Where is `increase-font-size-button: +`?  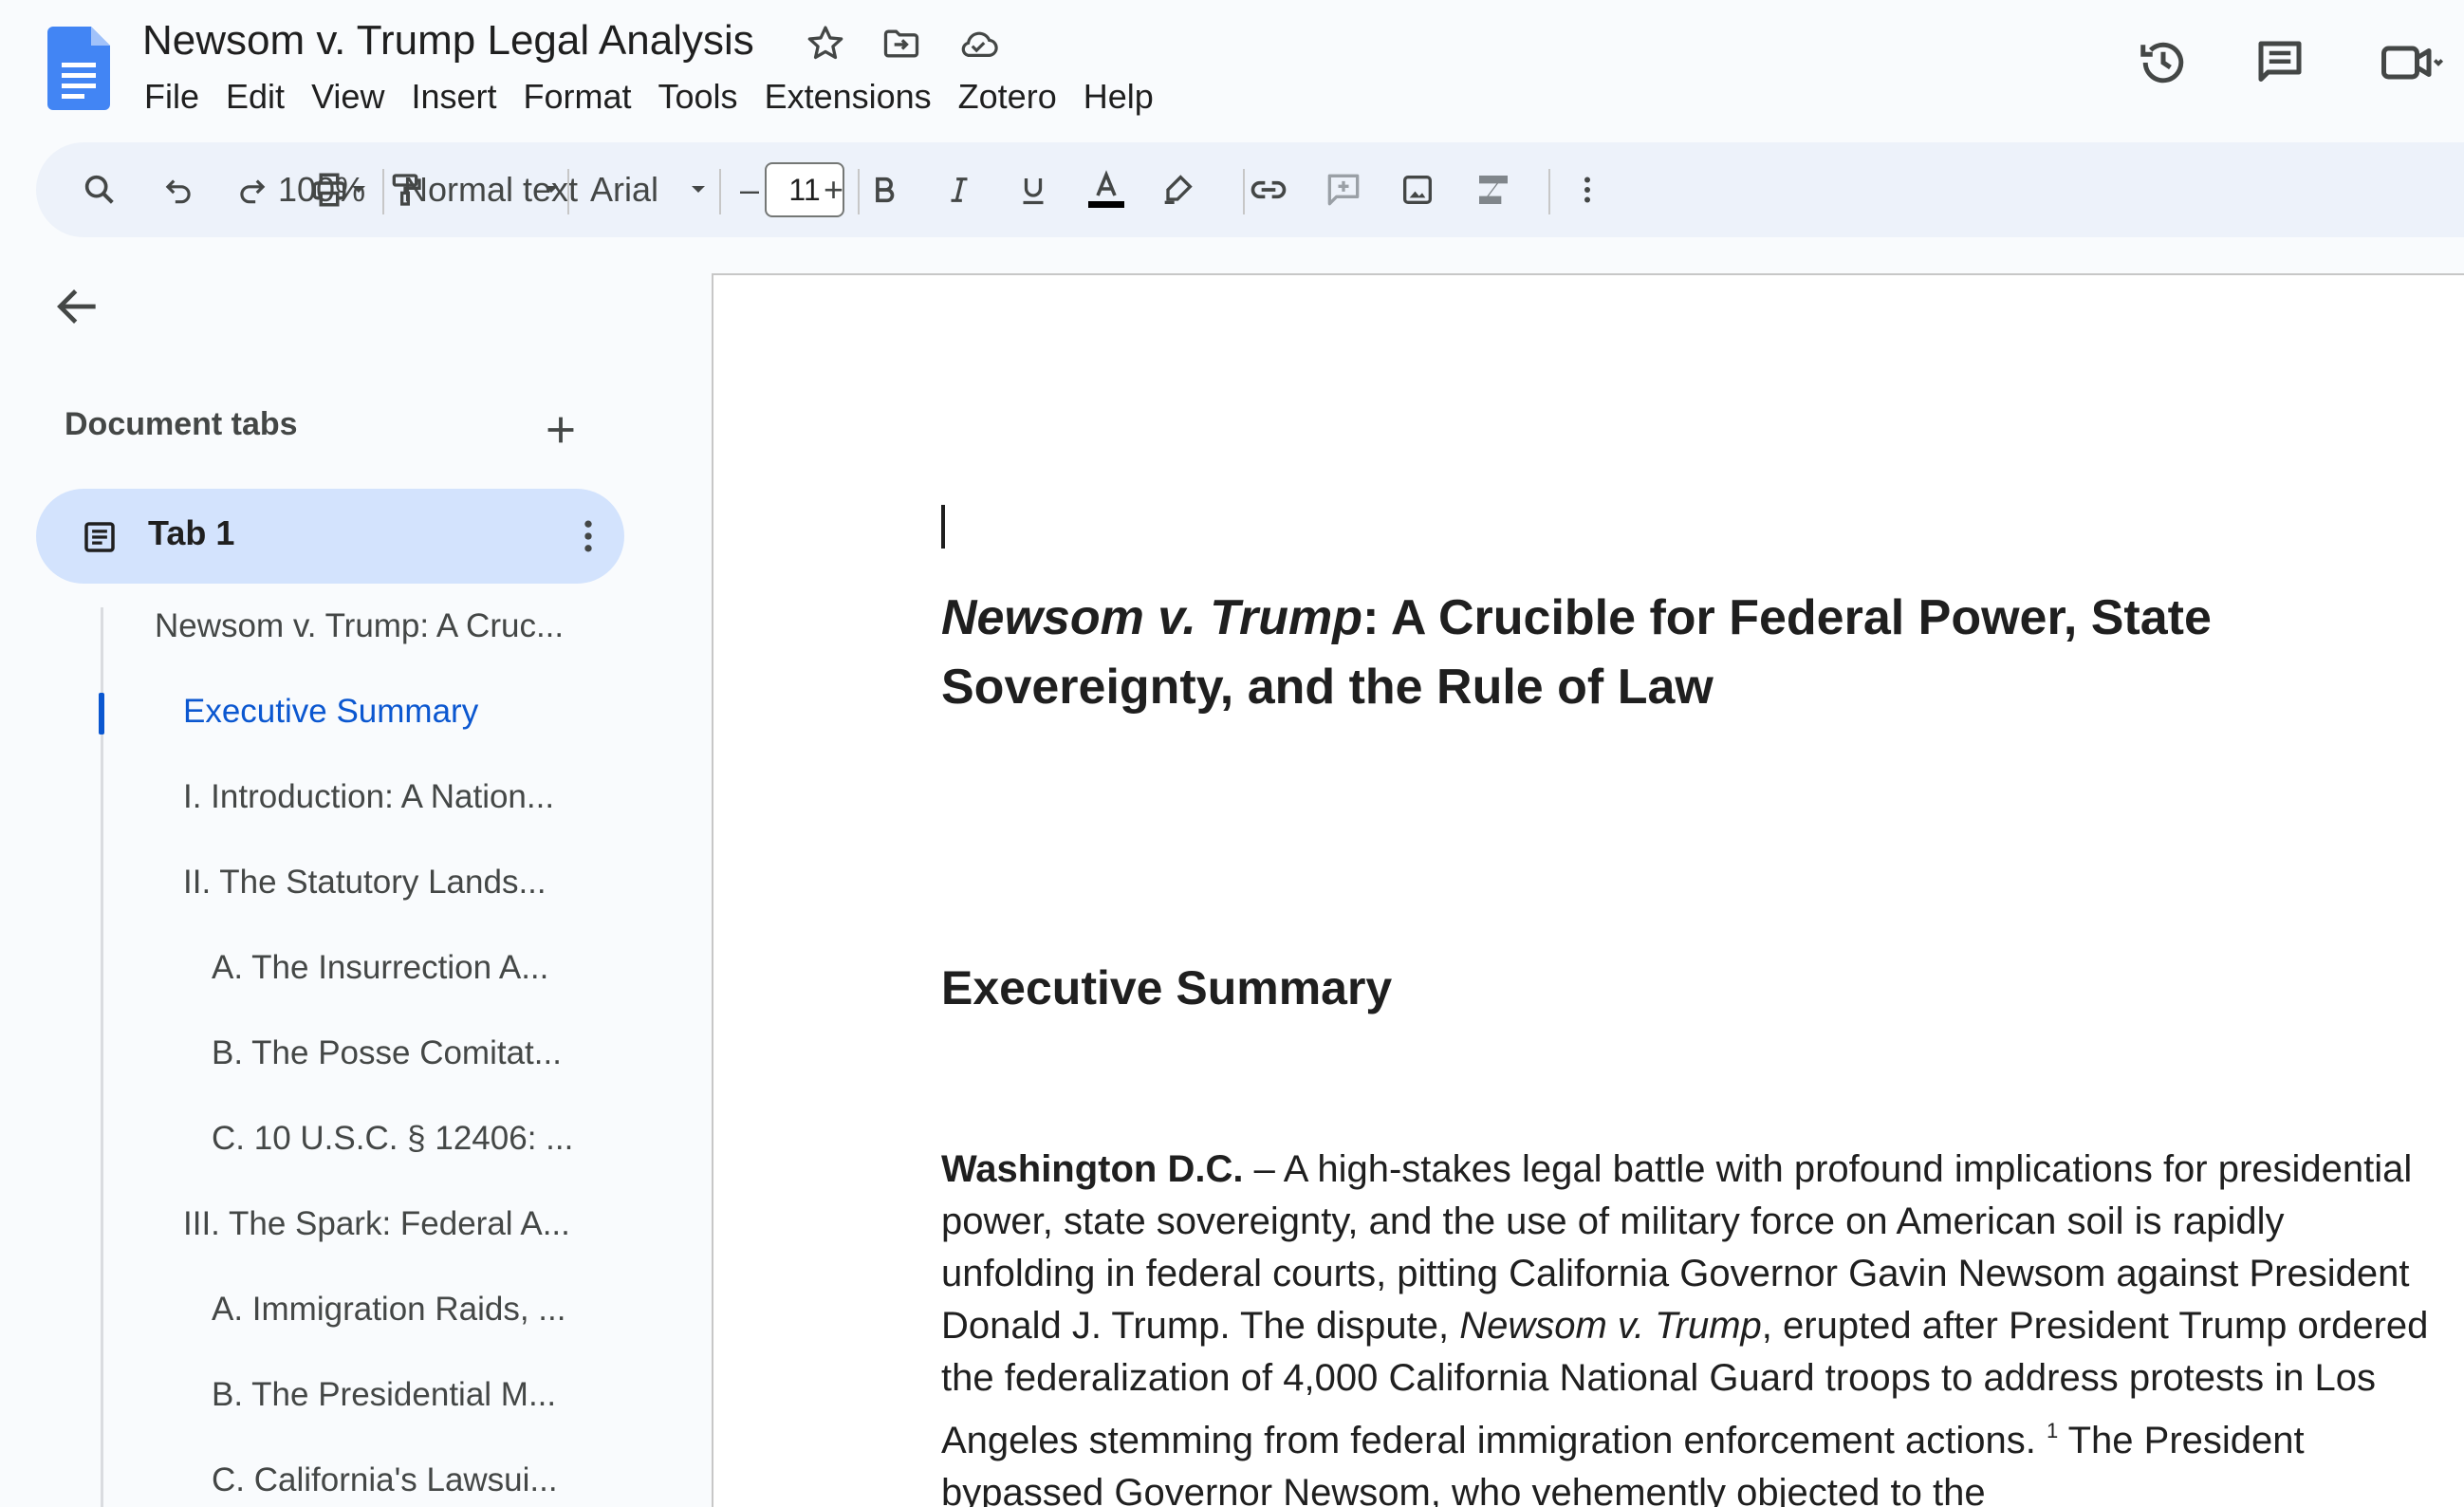
increase-font-size-button: + is located at coordinates (833, 190).